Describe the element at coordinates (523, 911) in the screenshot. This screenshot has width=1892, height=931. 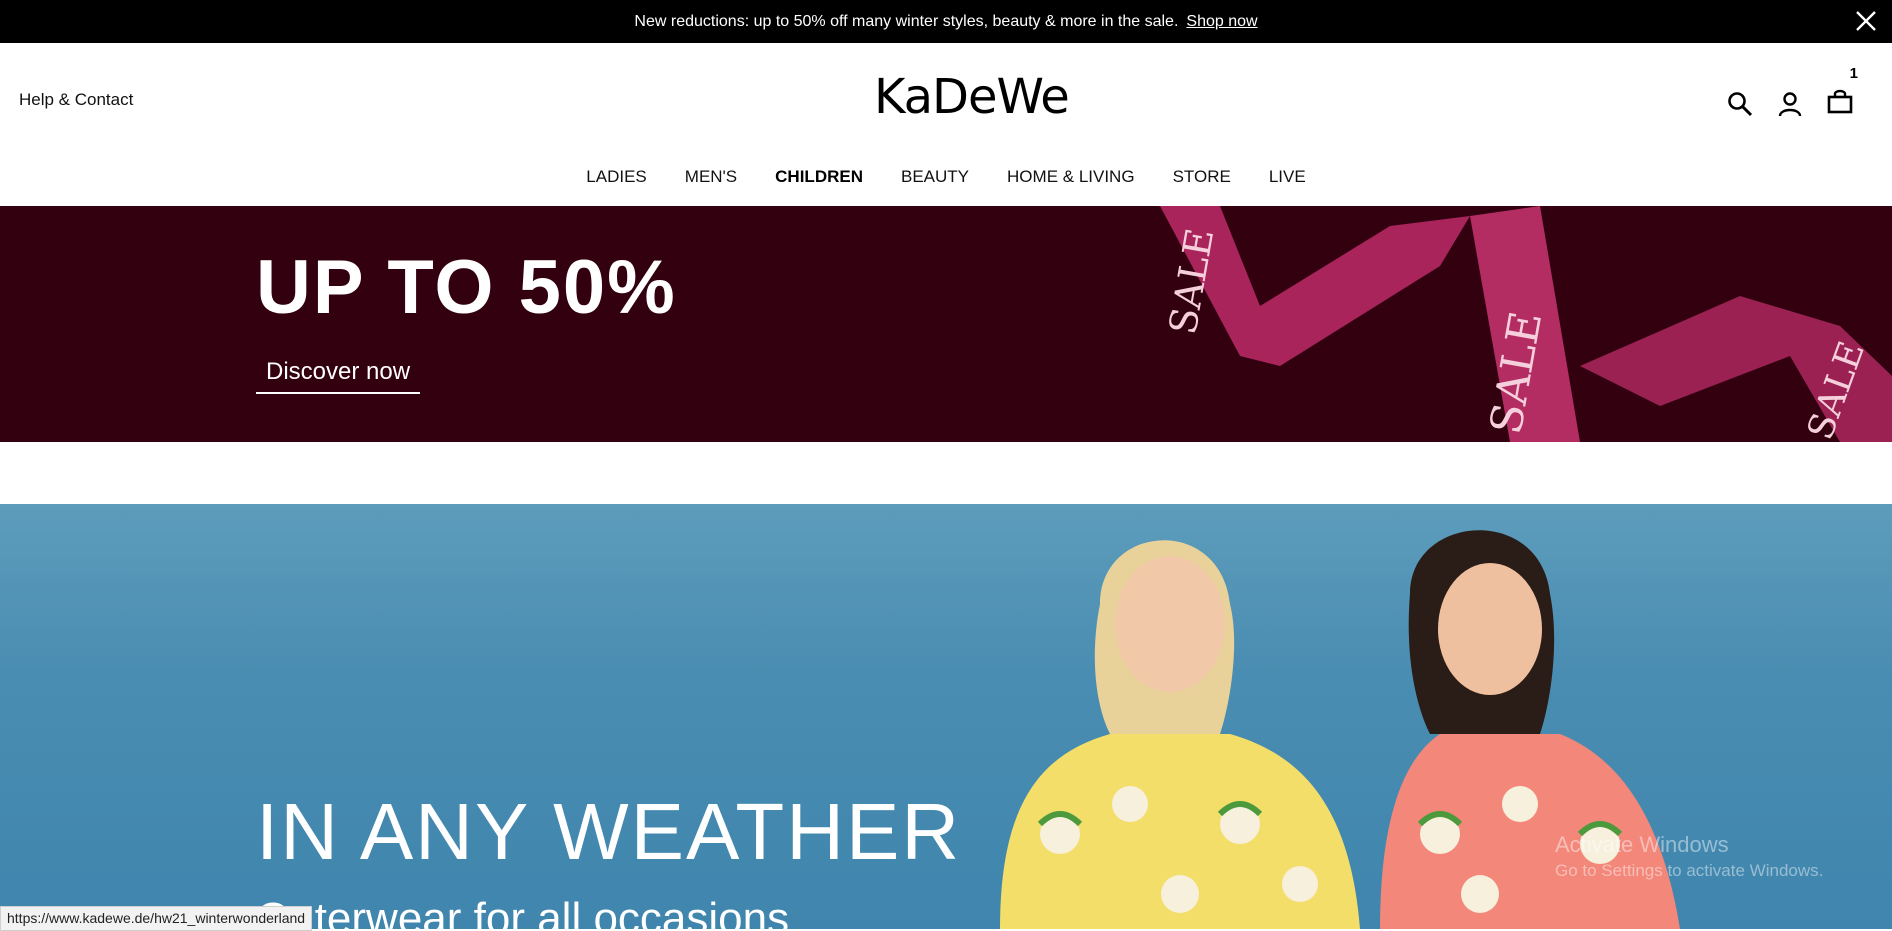
I see `hero-subline: Outerwear for all occasions` at that location.